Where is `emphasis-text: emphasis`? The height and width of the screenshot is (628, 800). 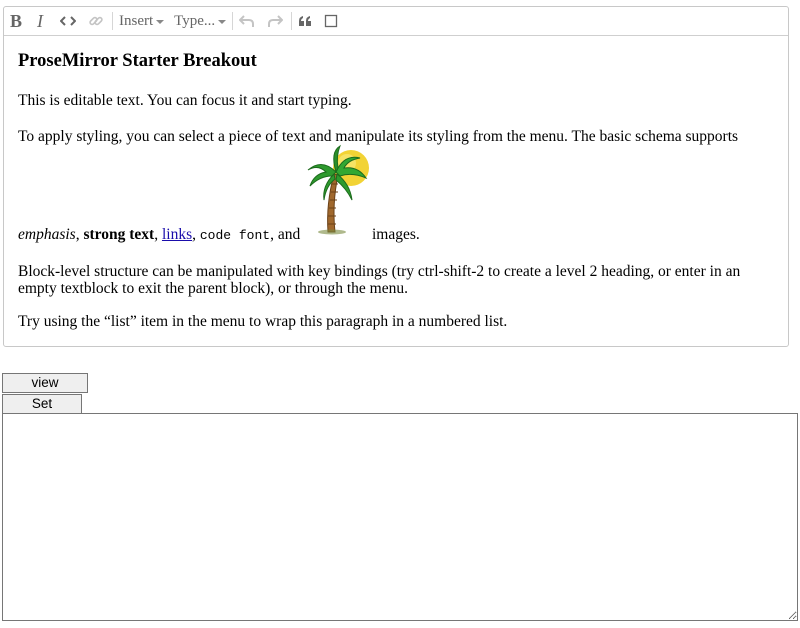 emphasis-text: emphasis is located at coordinates (47, 234).